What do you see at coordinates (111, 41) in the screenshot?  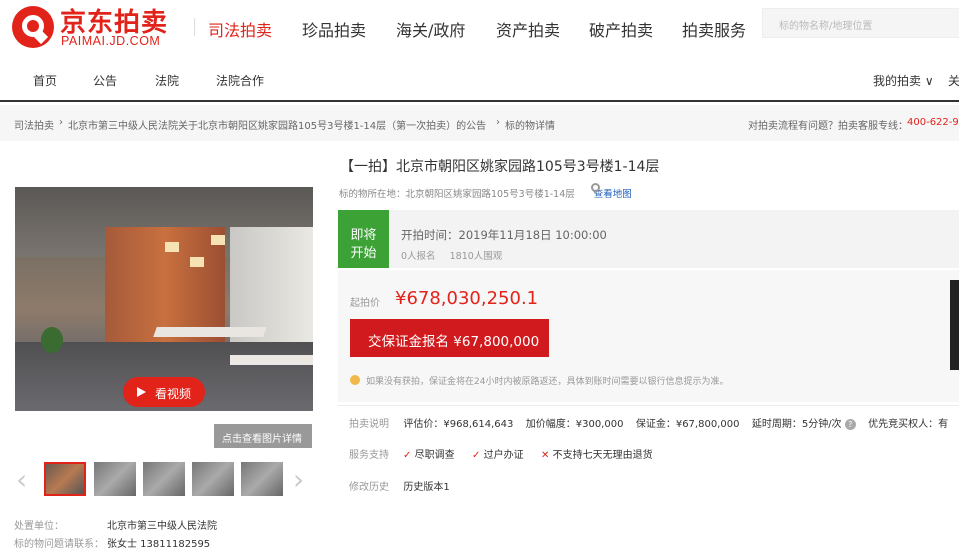 I see `logo-text-en: PAIMAI.JD.COM` at bounding box center [111, 41].